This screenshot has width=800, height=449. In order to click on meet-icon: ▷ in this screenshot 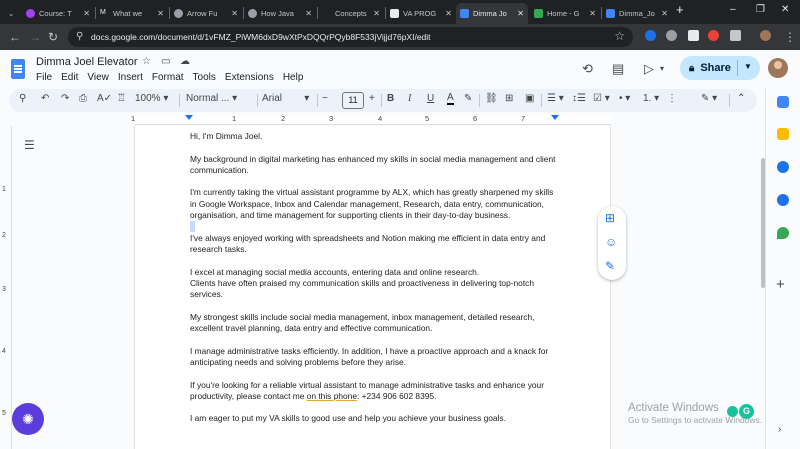, I will do `click(649, 69)`.